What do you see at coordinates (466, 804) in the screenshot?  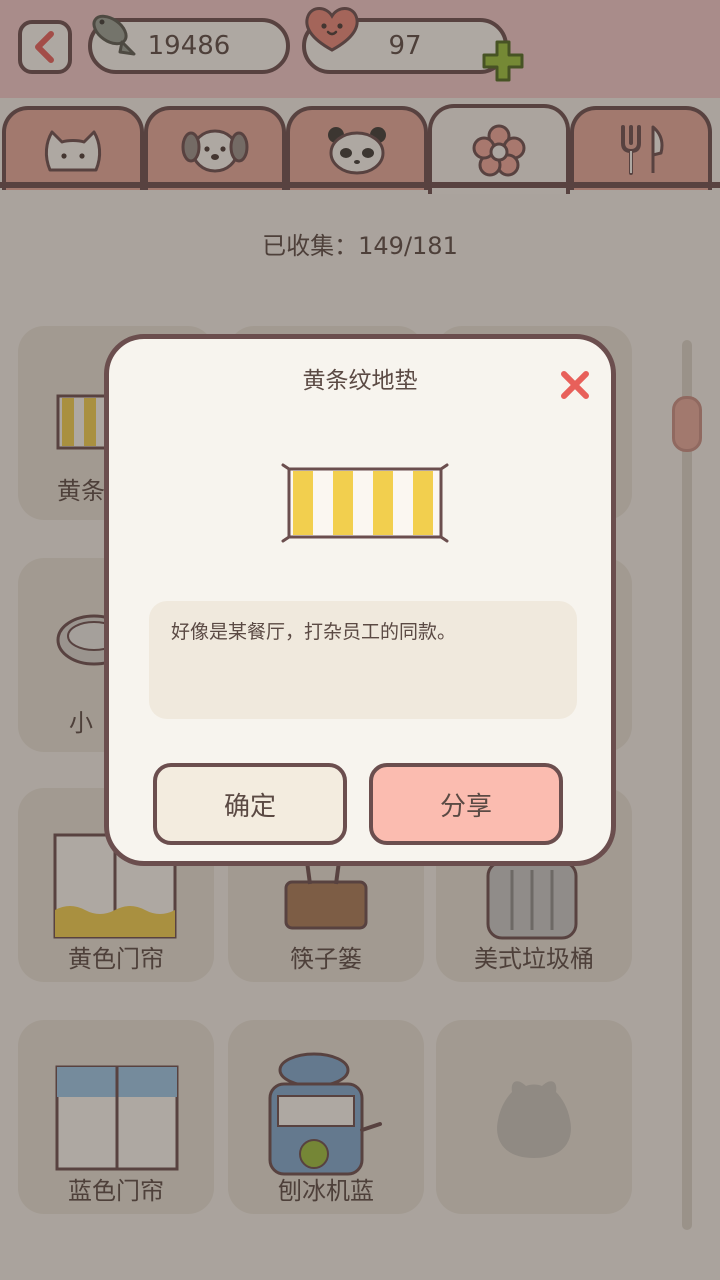 I see `share-button: 分享` at bounding box center [466, 804].